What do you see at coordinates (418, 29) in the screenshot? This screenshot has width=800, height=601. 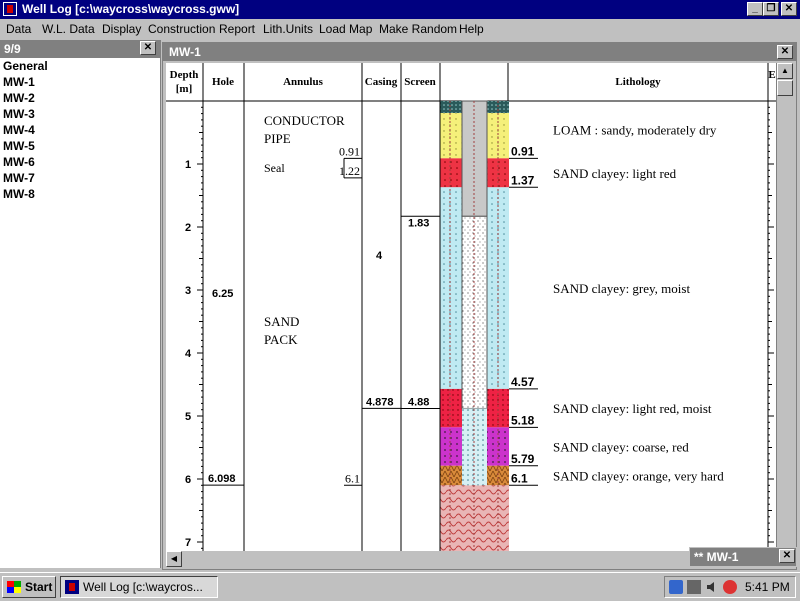 I see `menu-make-random: Make Random` at bounding box center [418, 29].